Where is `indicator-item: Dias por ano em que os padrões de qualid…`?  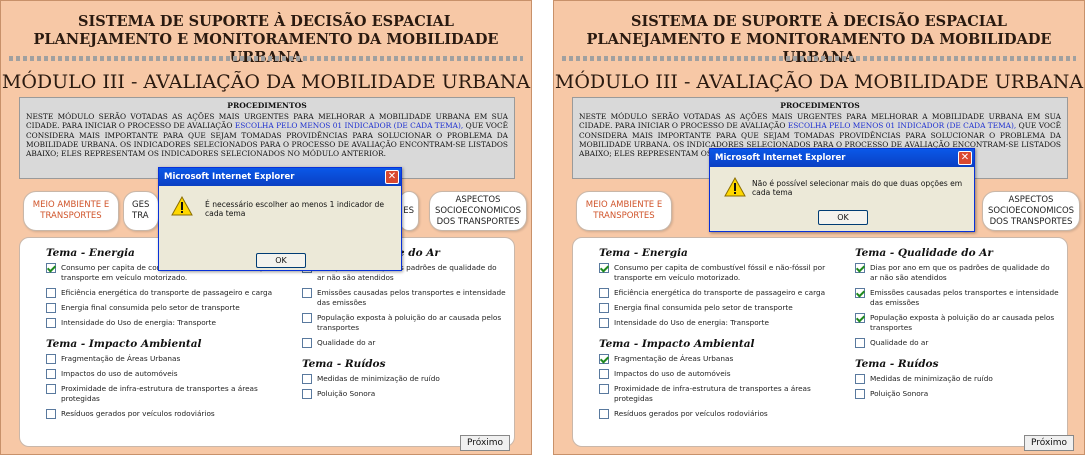 indicator-item: Dias por ano em que os padrões de qualid… is located at coordinates (957, 273).